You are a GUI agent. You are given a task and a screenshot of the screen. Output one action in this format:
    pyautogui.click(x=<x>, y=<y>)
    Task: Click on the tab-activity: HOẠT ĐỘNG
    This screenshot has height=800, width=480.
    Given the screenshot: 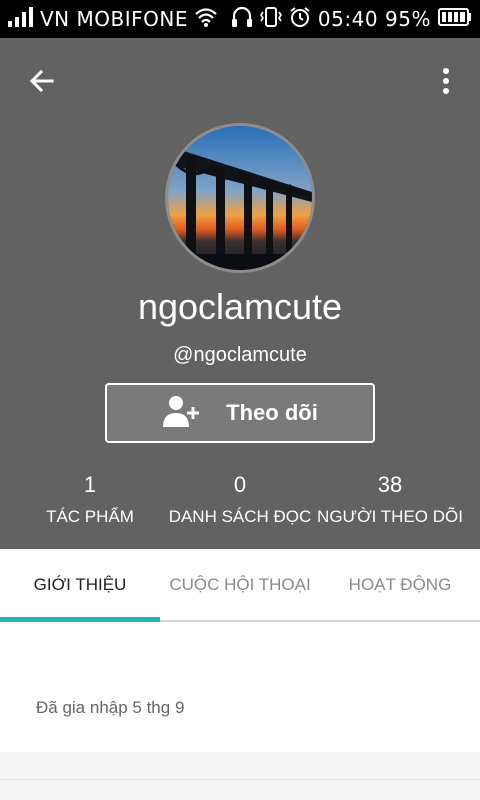 What is the action you would take?
    pyautogui.click(x=400, y=584)
    